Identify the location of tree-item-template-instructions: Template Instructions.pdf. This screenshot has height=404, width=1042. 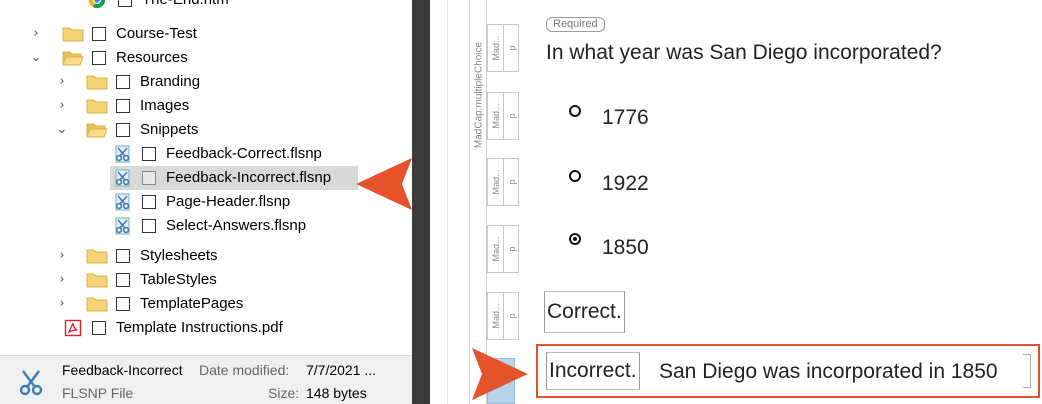
(206, 328).